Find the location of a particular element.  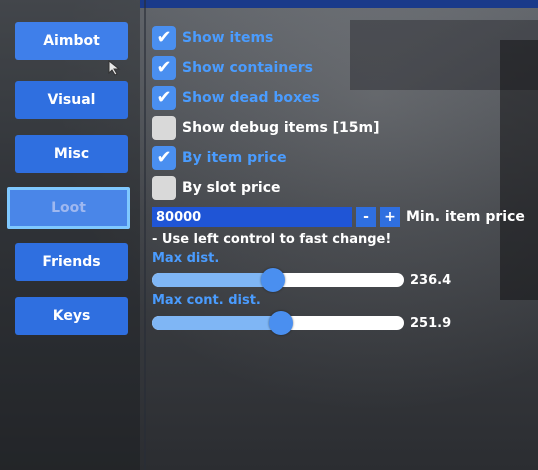

panel-divider is located at coordinates (145, 235).